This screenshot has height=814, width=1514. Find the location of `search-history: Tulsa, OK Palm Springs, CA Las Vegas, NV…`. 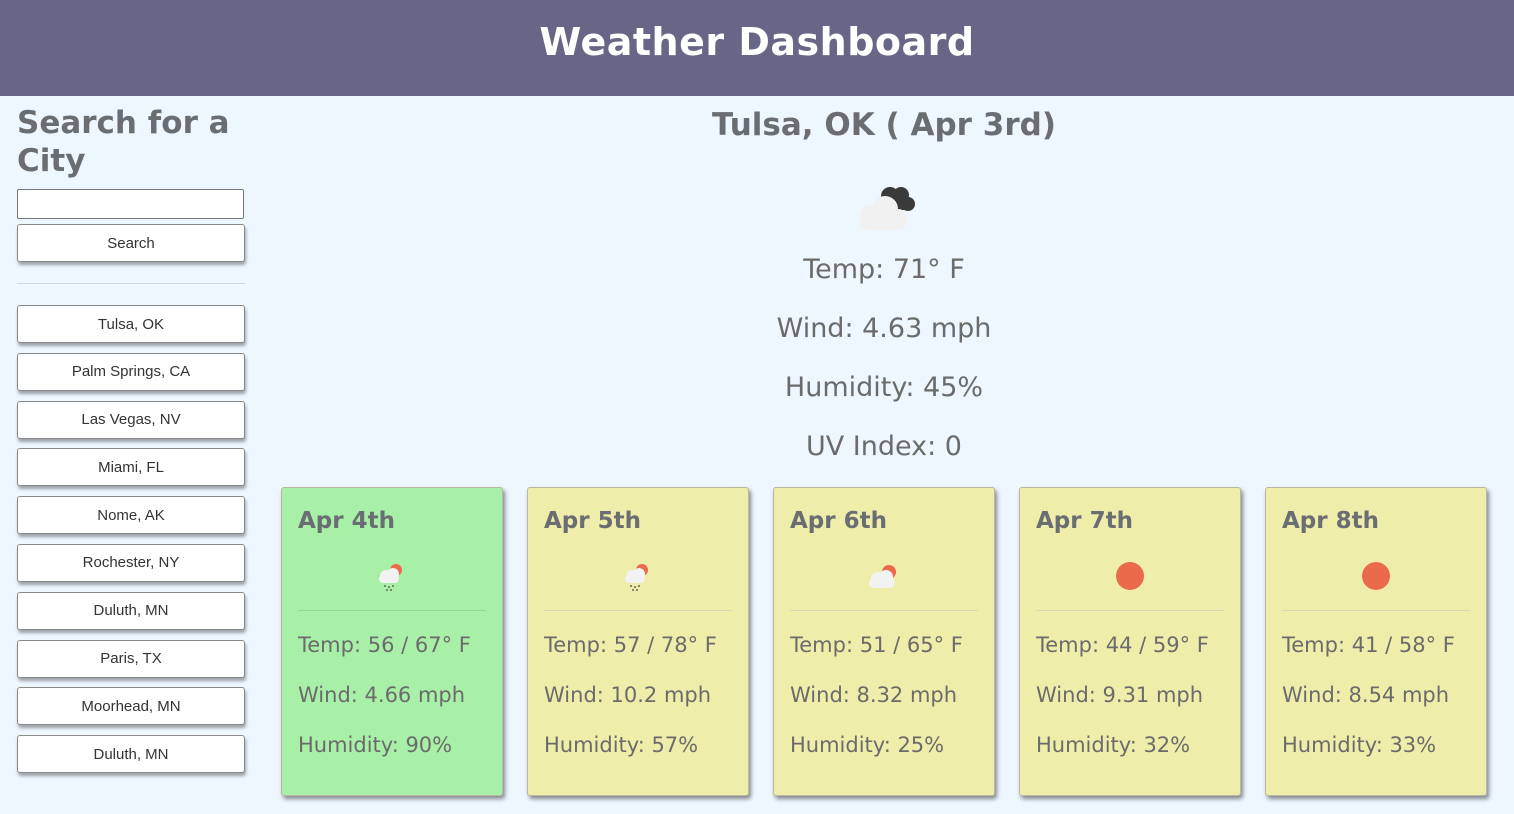

search-history: Tulsa, OK Palm Springs, CA Las Vegas, NV… is located at coordinates (131, 539).